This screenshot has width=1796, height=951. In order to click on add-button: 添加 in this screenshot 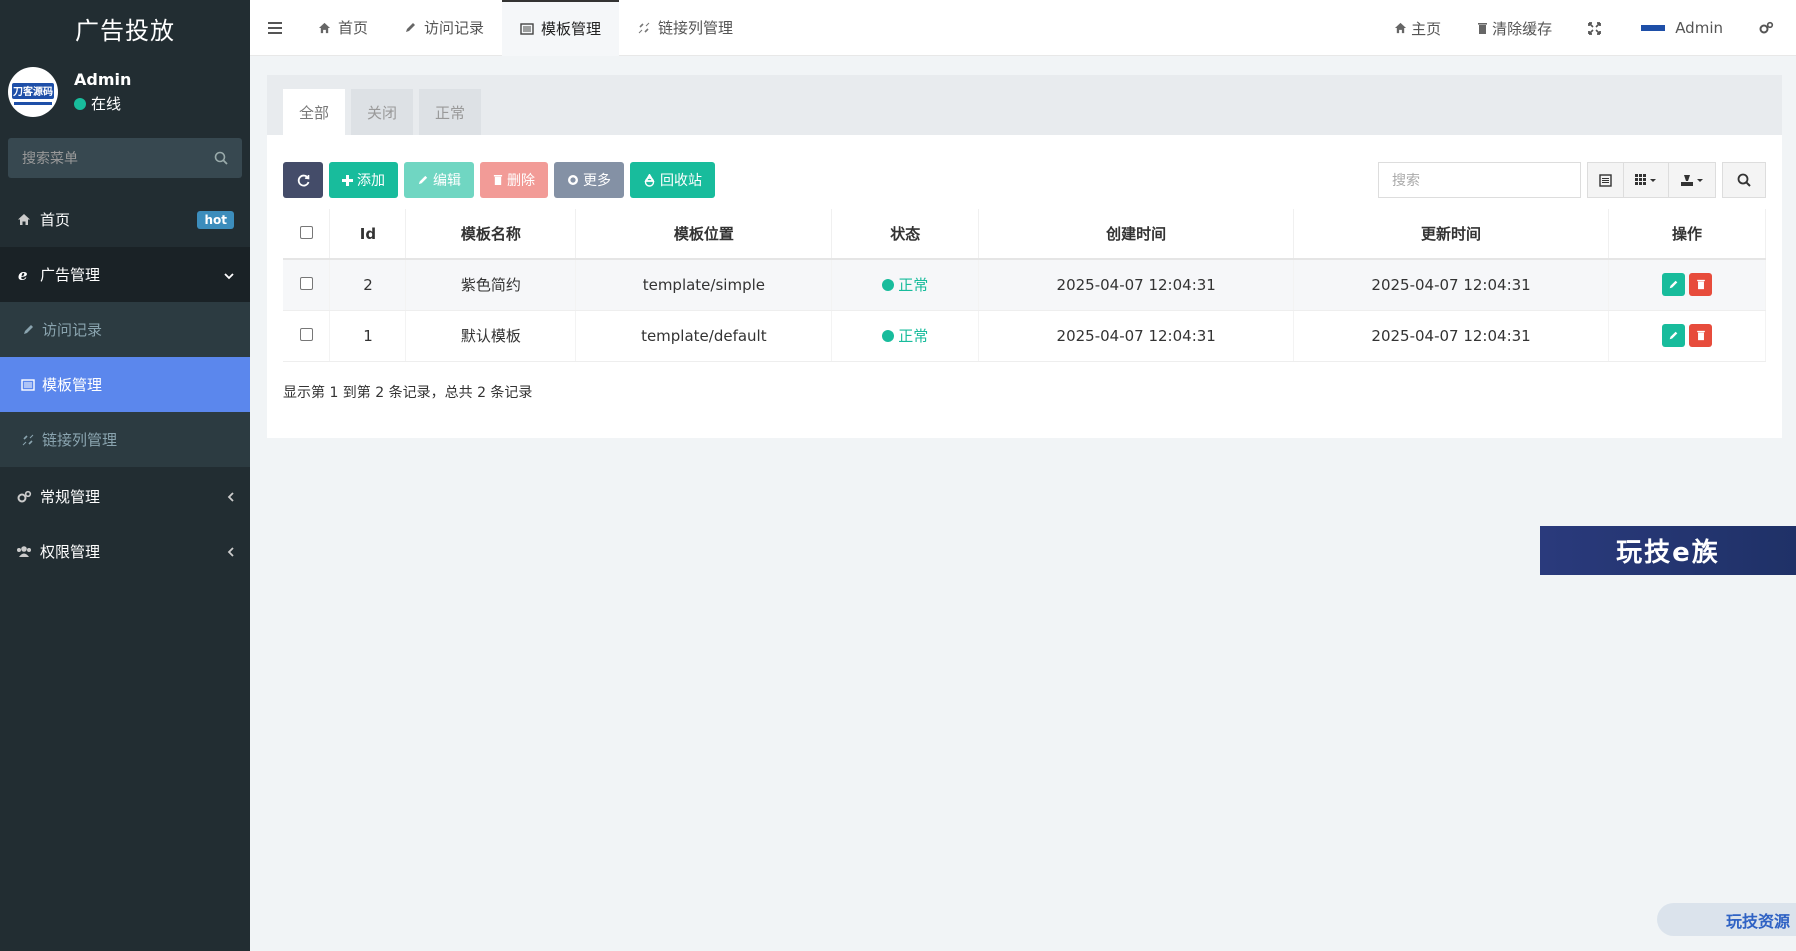, I will do `click(363, 180)`.